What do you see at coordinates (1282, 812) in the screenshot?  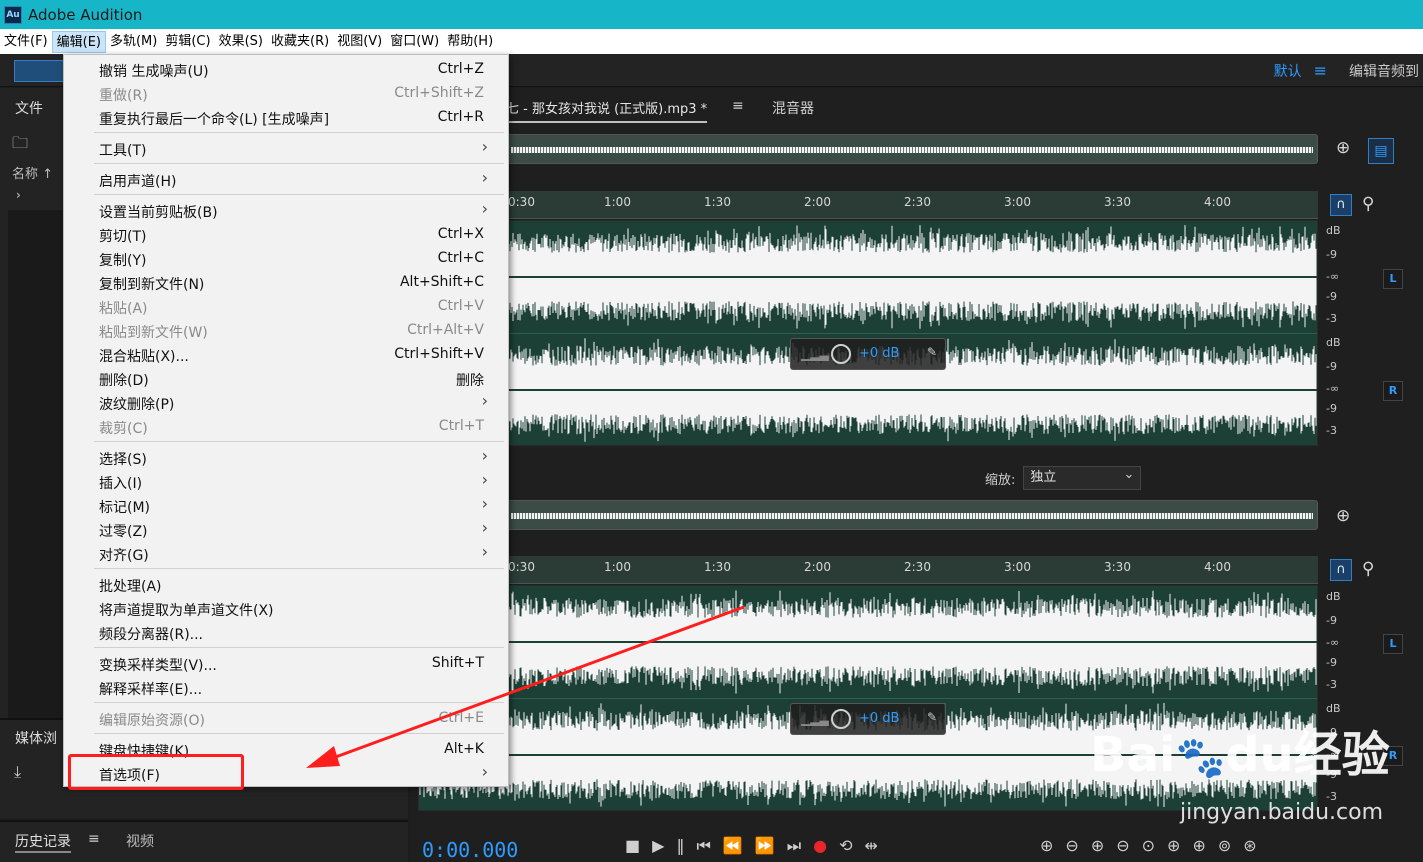 I see `watermark-url: jingyan.baidu.com` at bounding box center [1282, 812].